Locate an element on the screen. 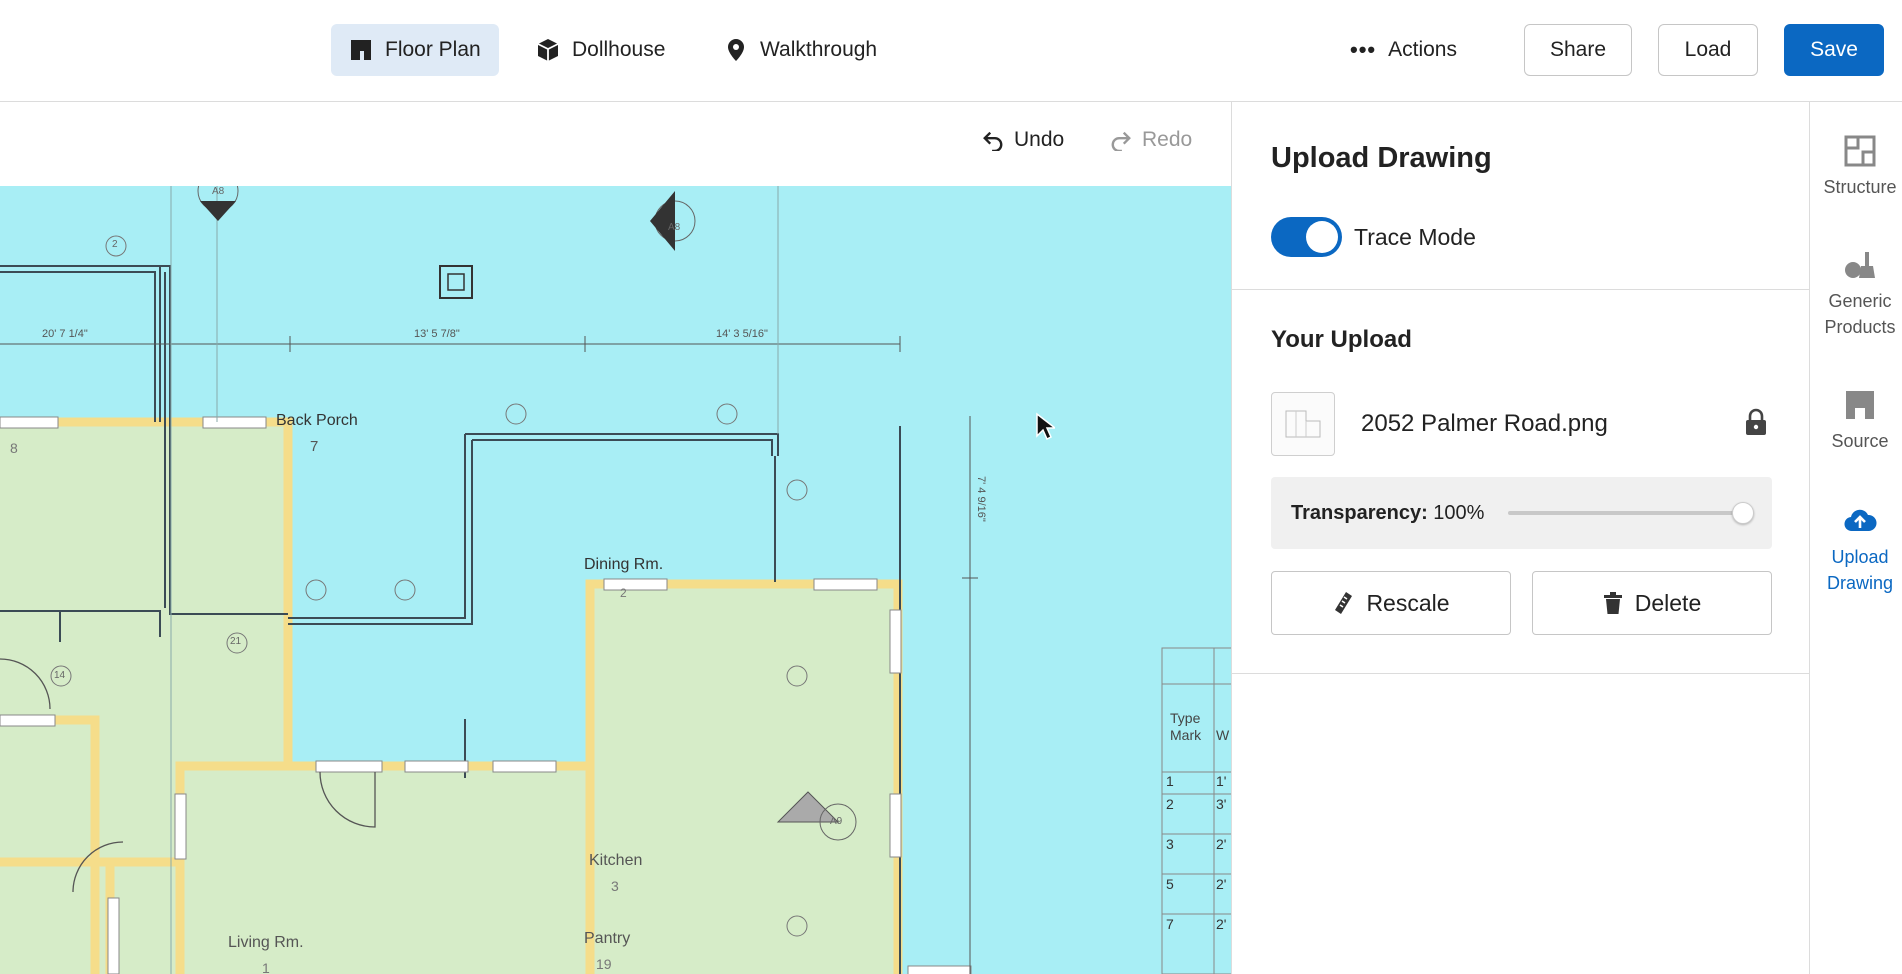 This screenshot has height=974, width=1902. trace-mode-toggle is located at coordinates (1306, 237).